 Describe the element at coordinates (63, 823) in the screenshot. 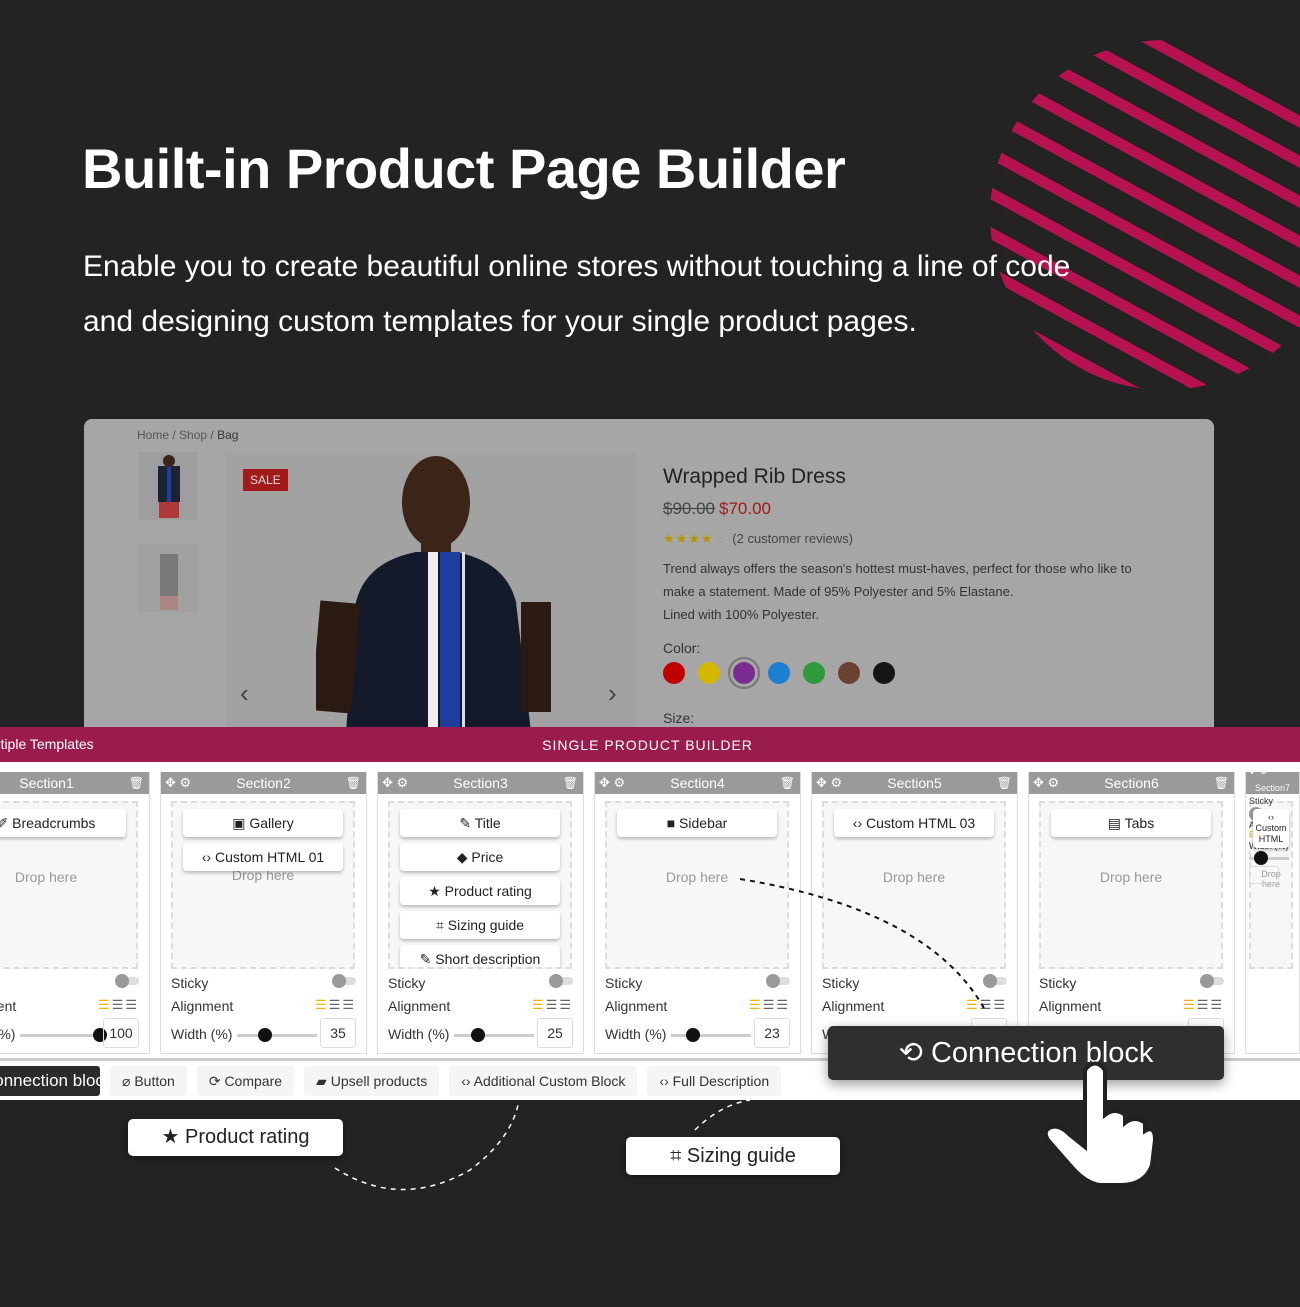

I see `builder-block: ✐ Breadcrumbs` at that location.